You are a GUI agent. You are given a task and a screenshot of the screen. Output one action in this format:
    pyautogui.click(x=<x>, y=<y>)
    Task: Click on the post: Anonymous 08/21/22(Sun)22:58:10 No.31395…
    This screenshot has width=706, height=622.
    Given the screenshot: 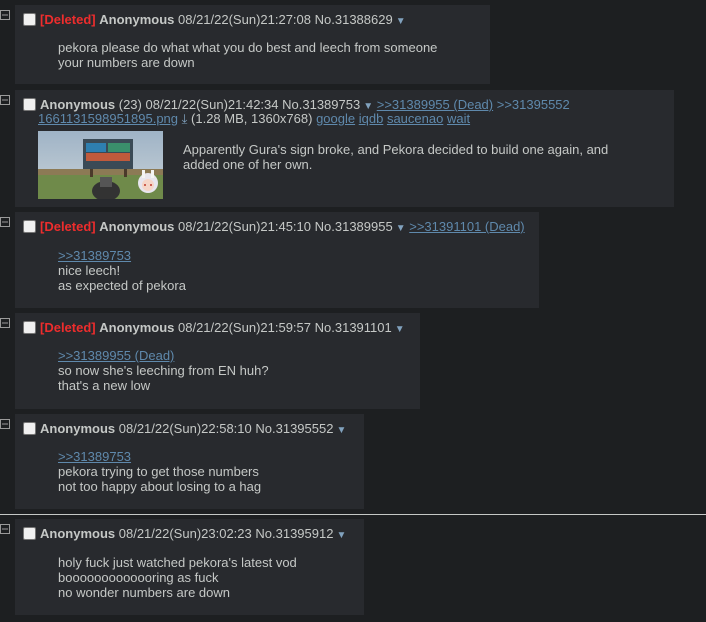 What is the action you would take?
    pyautogui.click(x=189, y=462)
    